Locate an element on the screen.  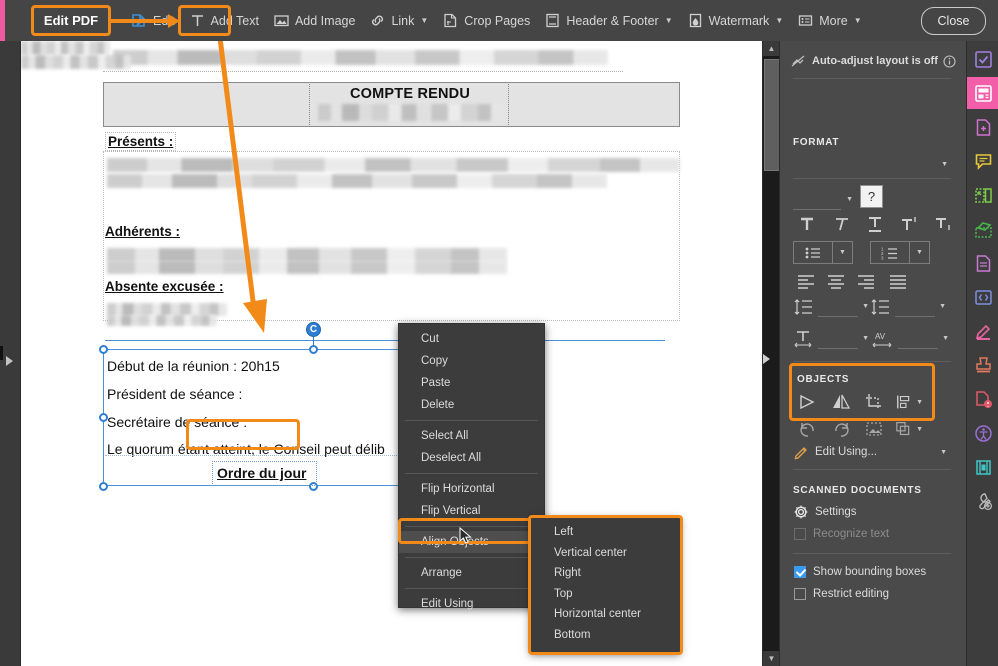
toolbar-button-crop-pages: Crop Pages is located at coordinates (486, 21).